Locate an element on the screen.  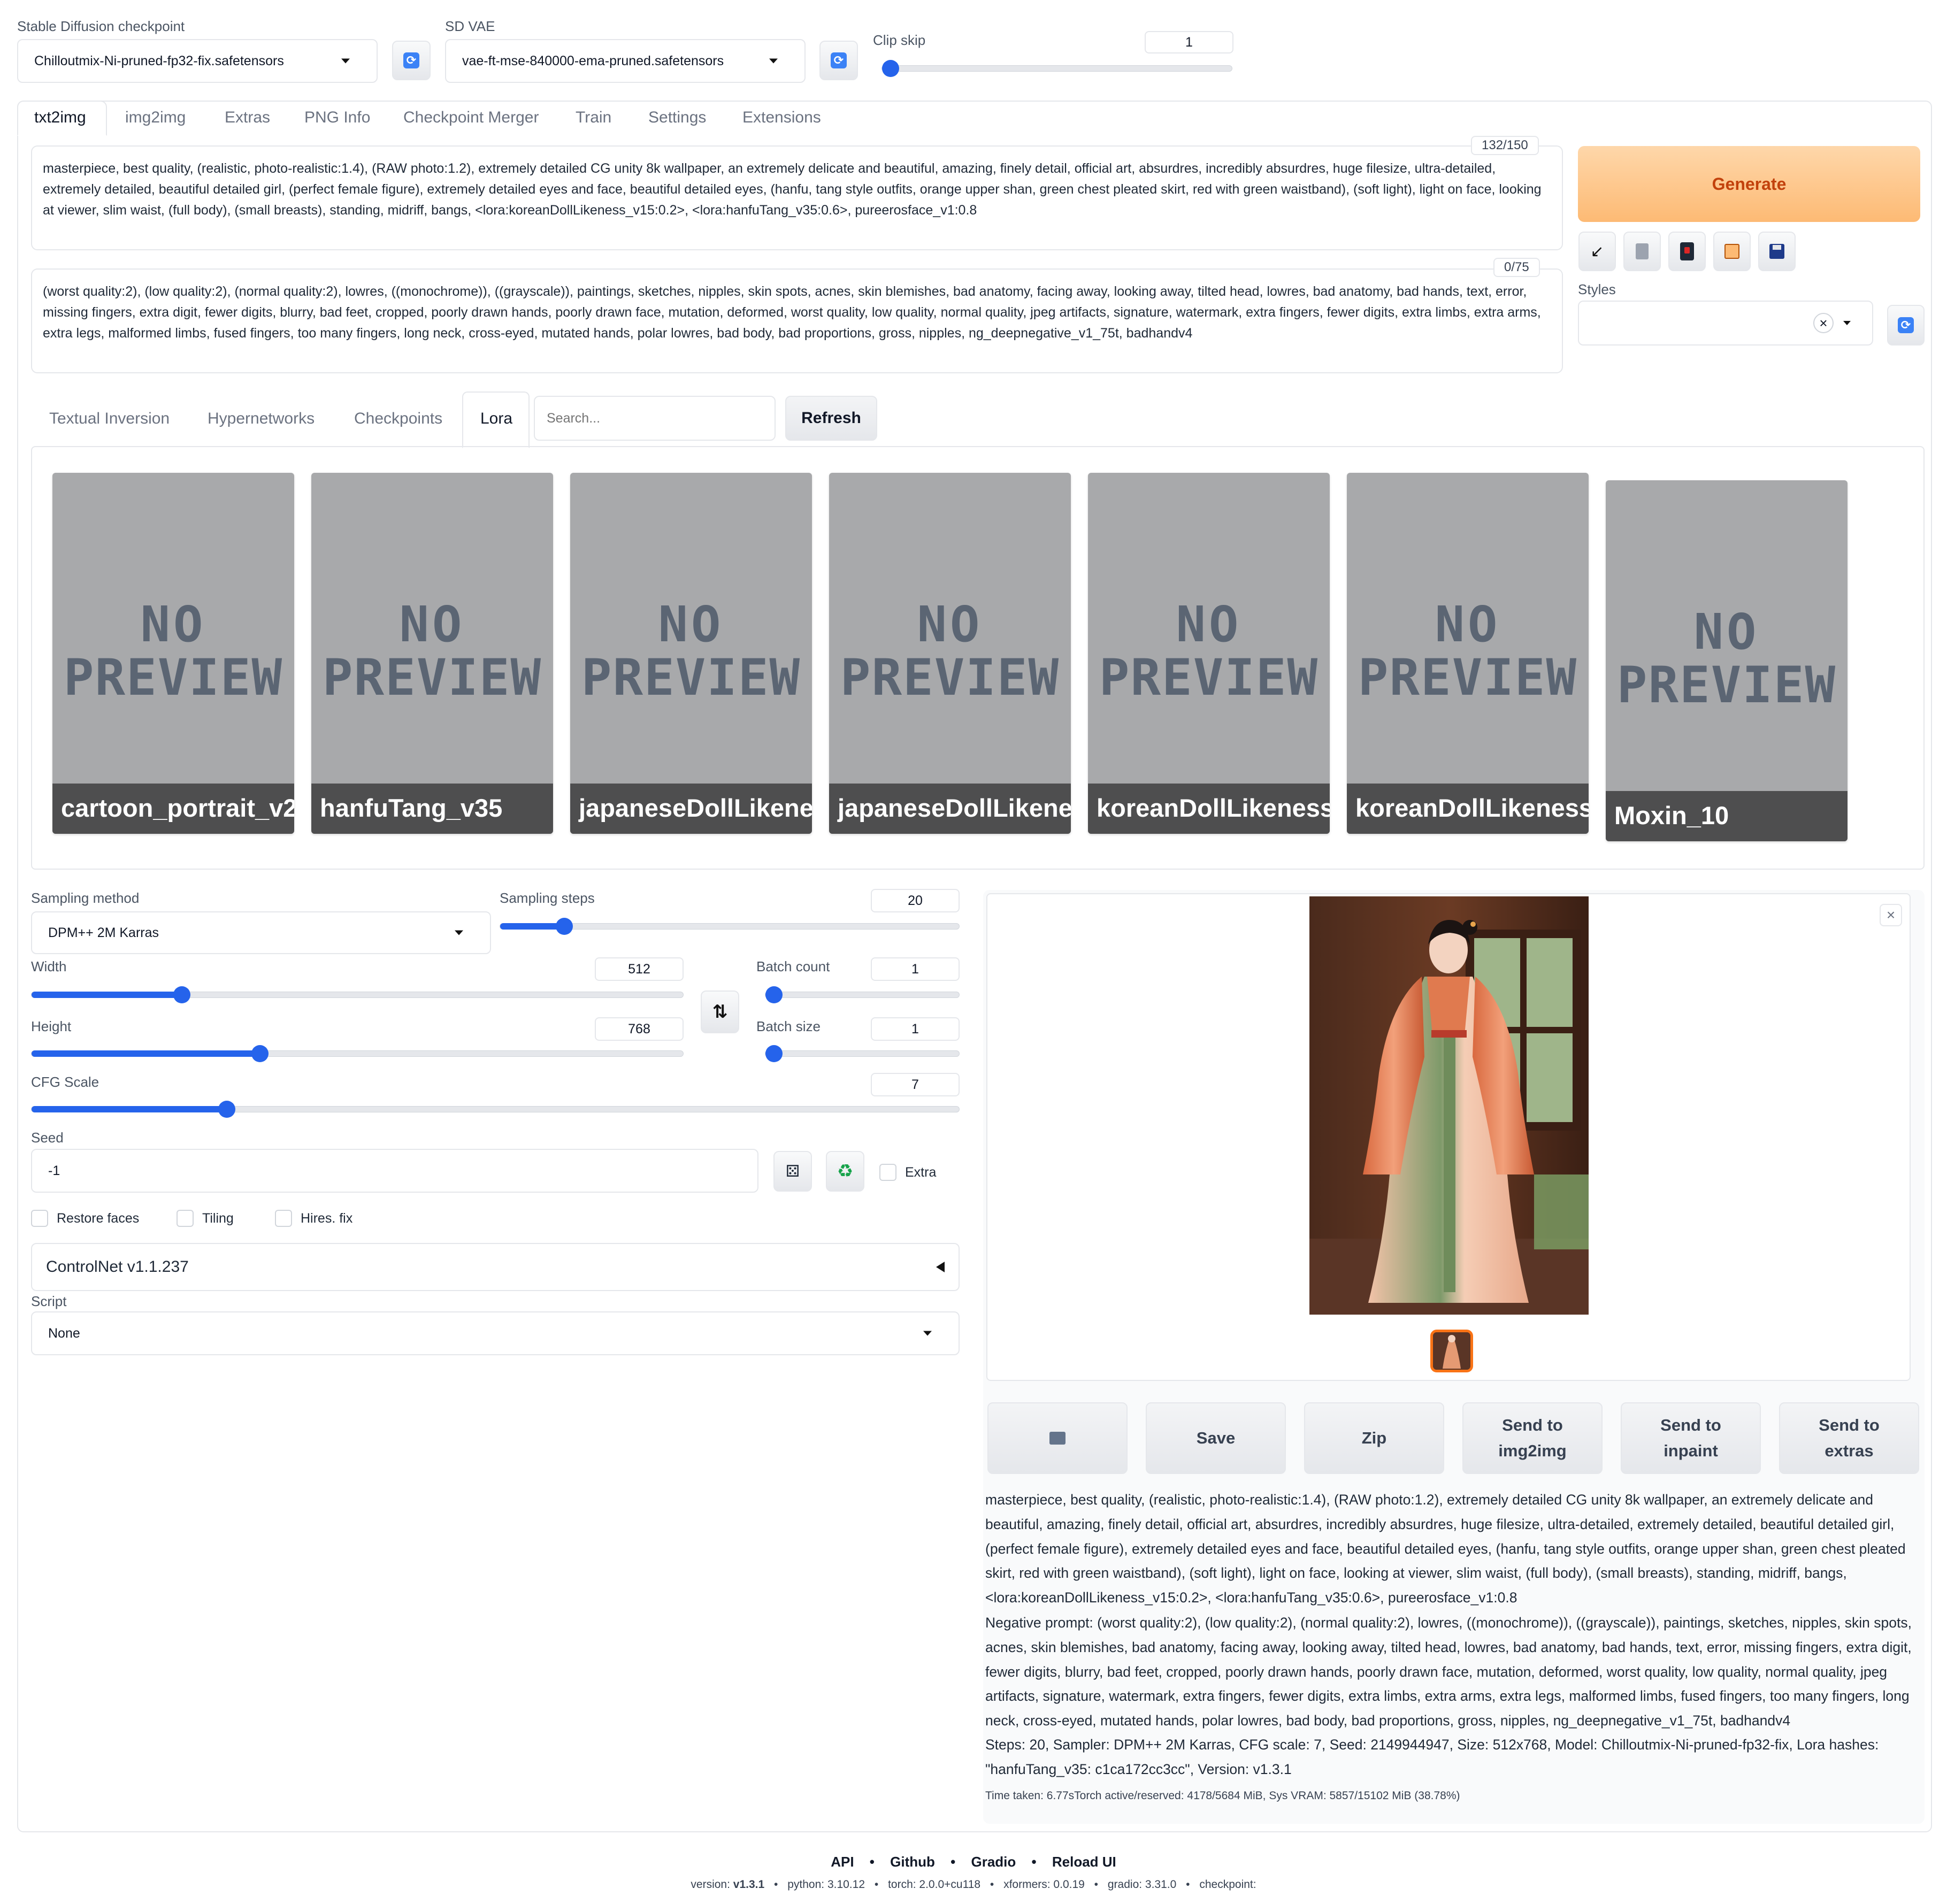
extra-seed-checkbox is located at coordinates (887, 1172).